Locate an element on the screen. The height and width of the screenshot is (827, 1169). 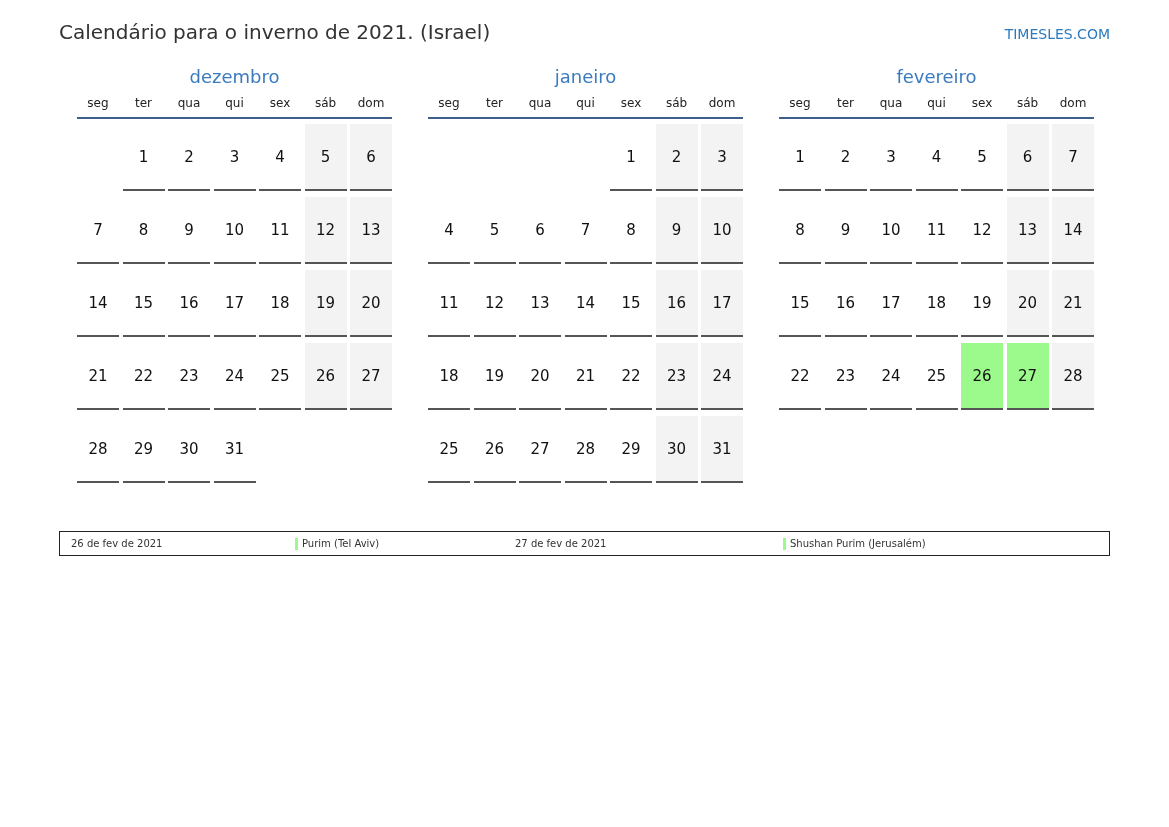
holiday-date: 26 de fev de 2021 is located at coordinates (117, 543).